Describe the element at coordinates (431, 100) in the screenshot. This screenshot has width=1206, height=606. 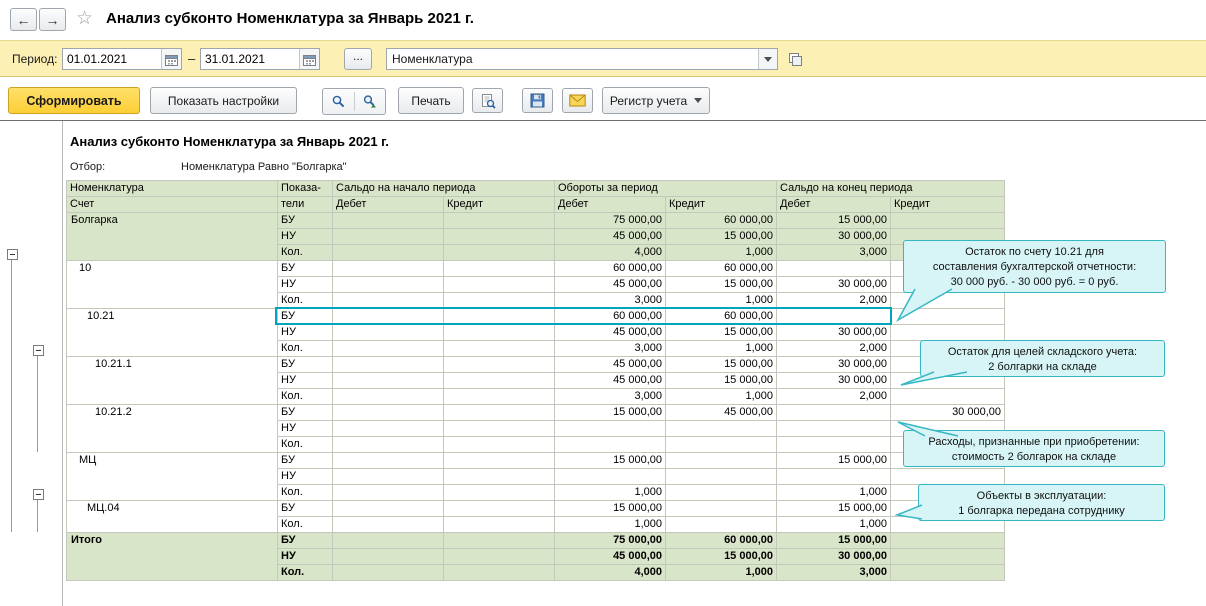
I see `print-button: Печать` at that location.